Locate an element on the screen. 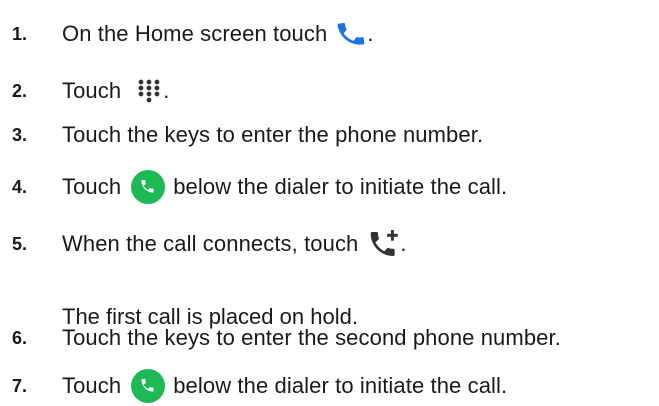 The width and height of the screenshot is (659, 406). step-number: 7. is located at coordinates (20, 385).